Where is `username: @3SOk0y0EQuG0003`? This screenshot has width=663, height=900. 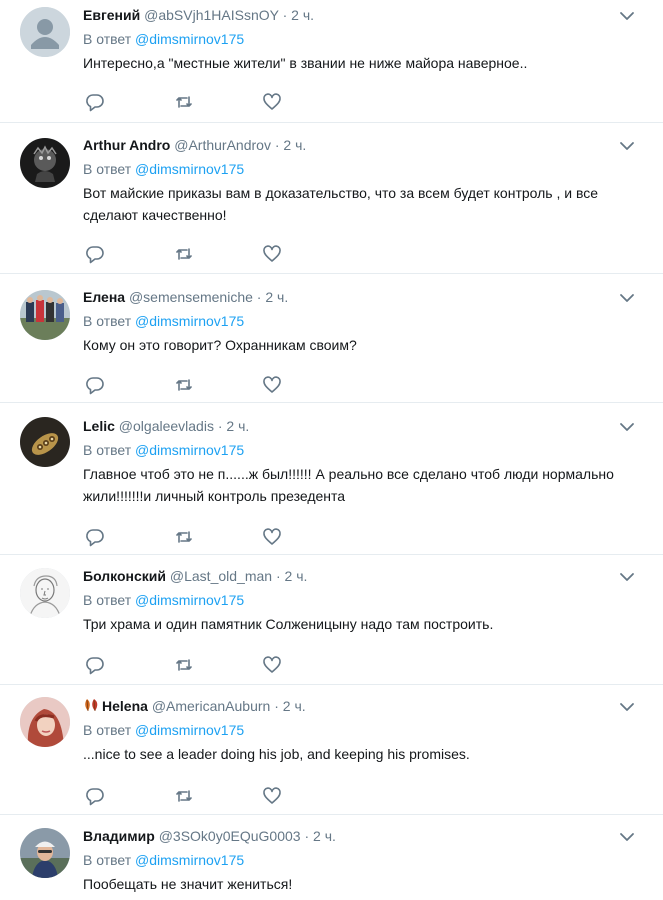
username: @3SOk0y0EQuG0003 is located at coordinates (230, 836).